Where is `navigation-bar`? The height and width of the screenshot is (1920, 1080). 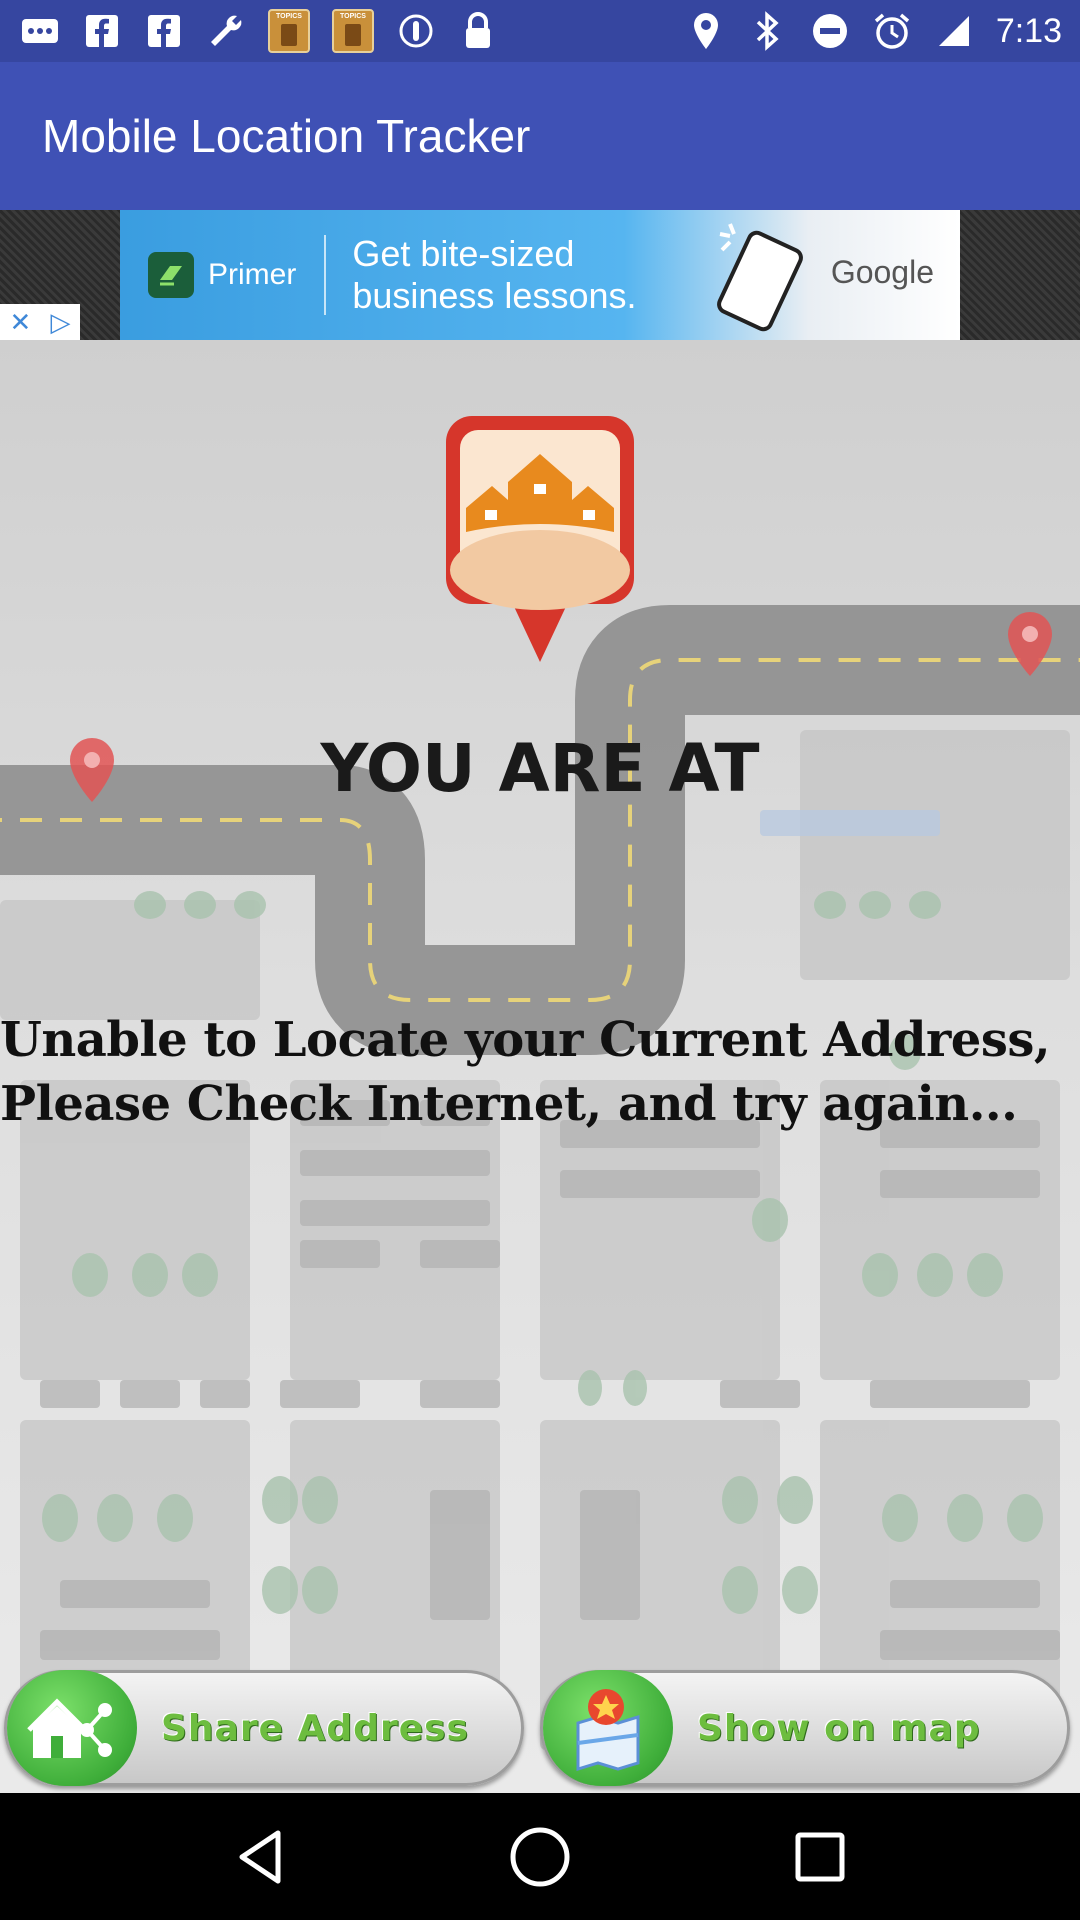
navigation-bar is located at coordinates (540, 1856).